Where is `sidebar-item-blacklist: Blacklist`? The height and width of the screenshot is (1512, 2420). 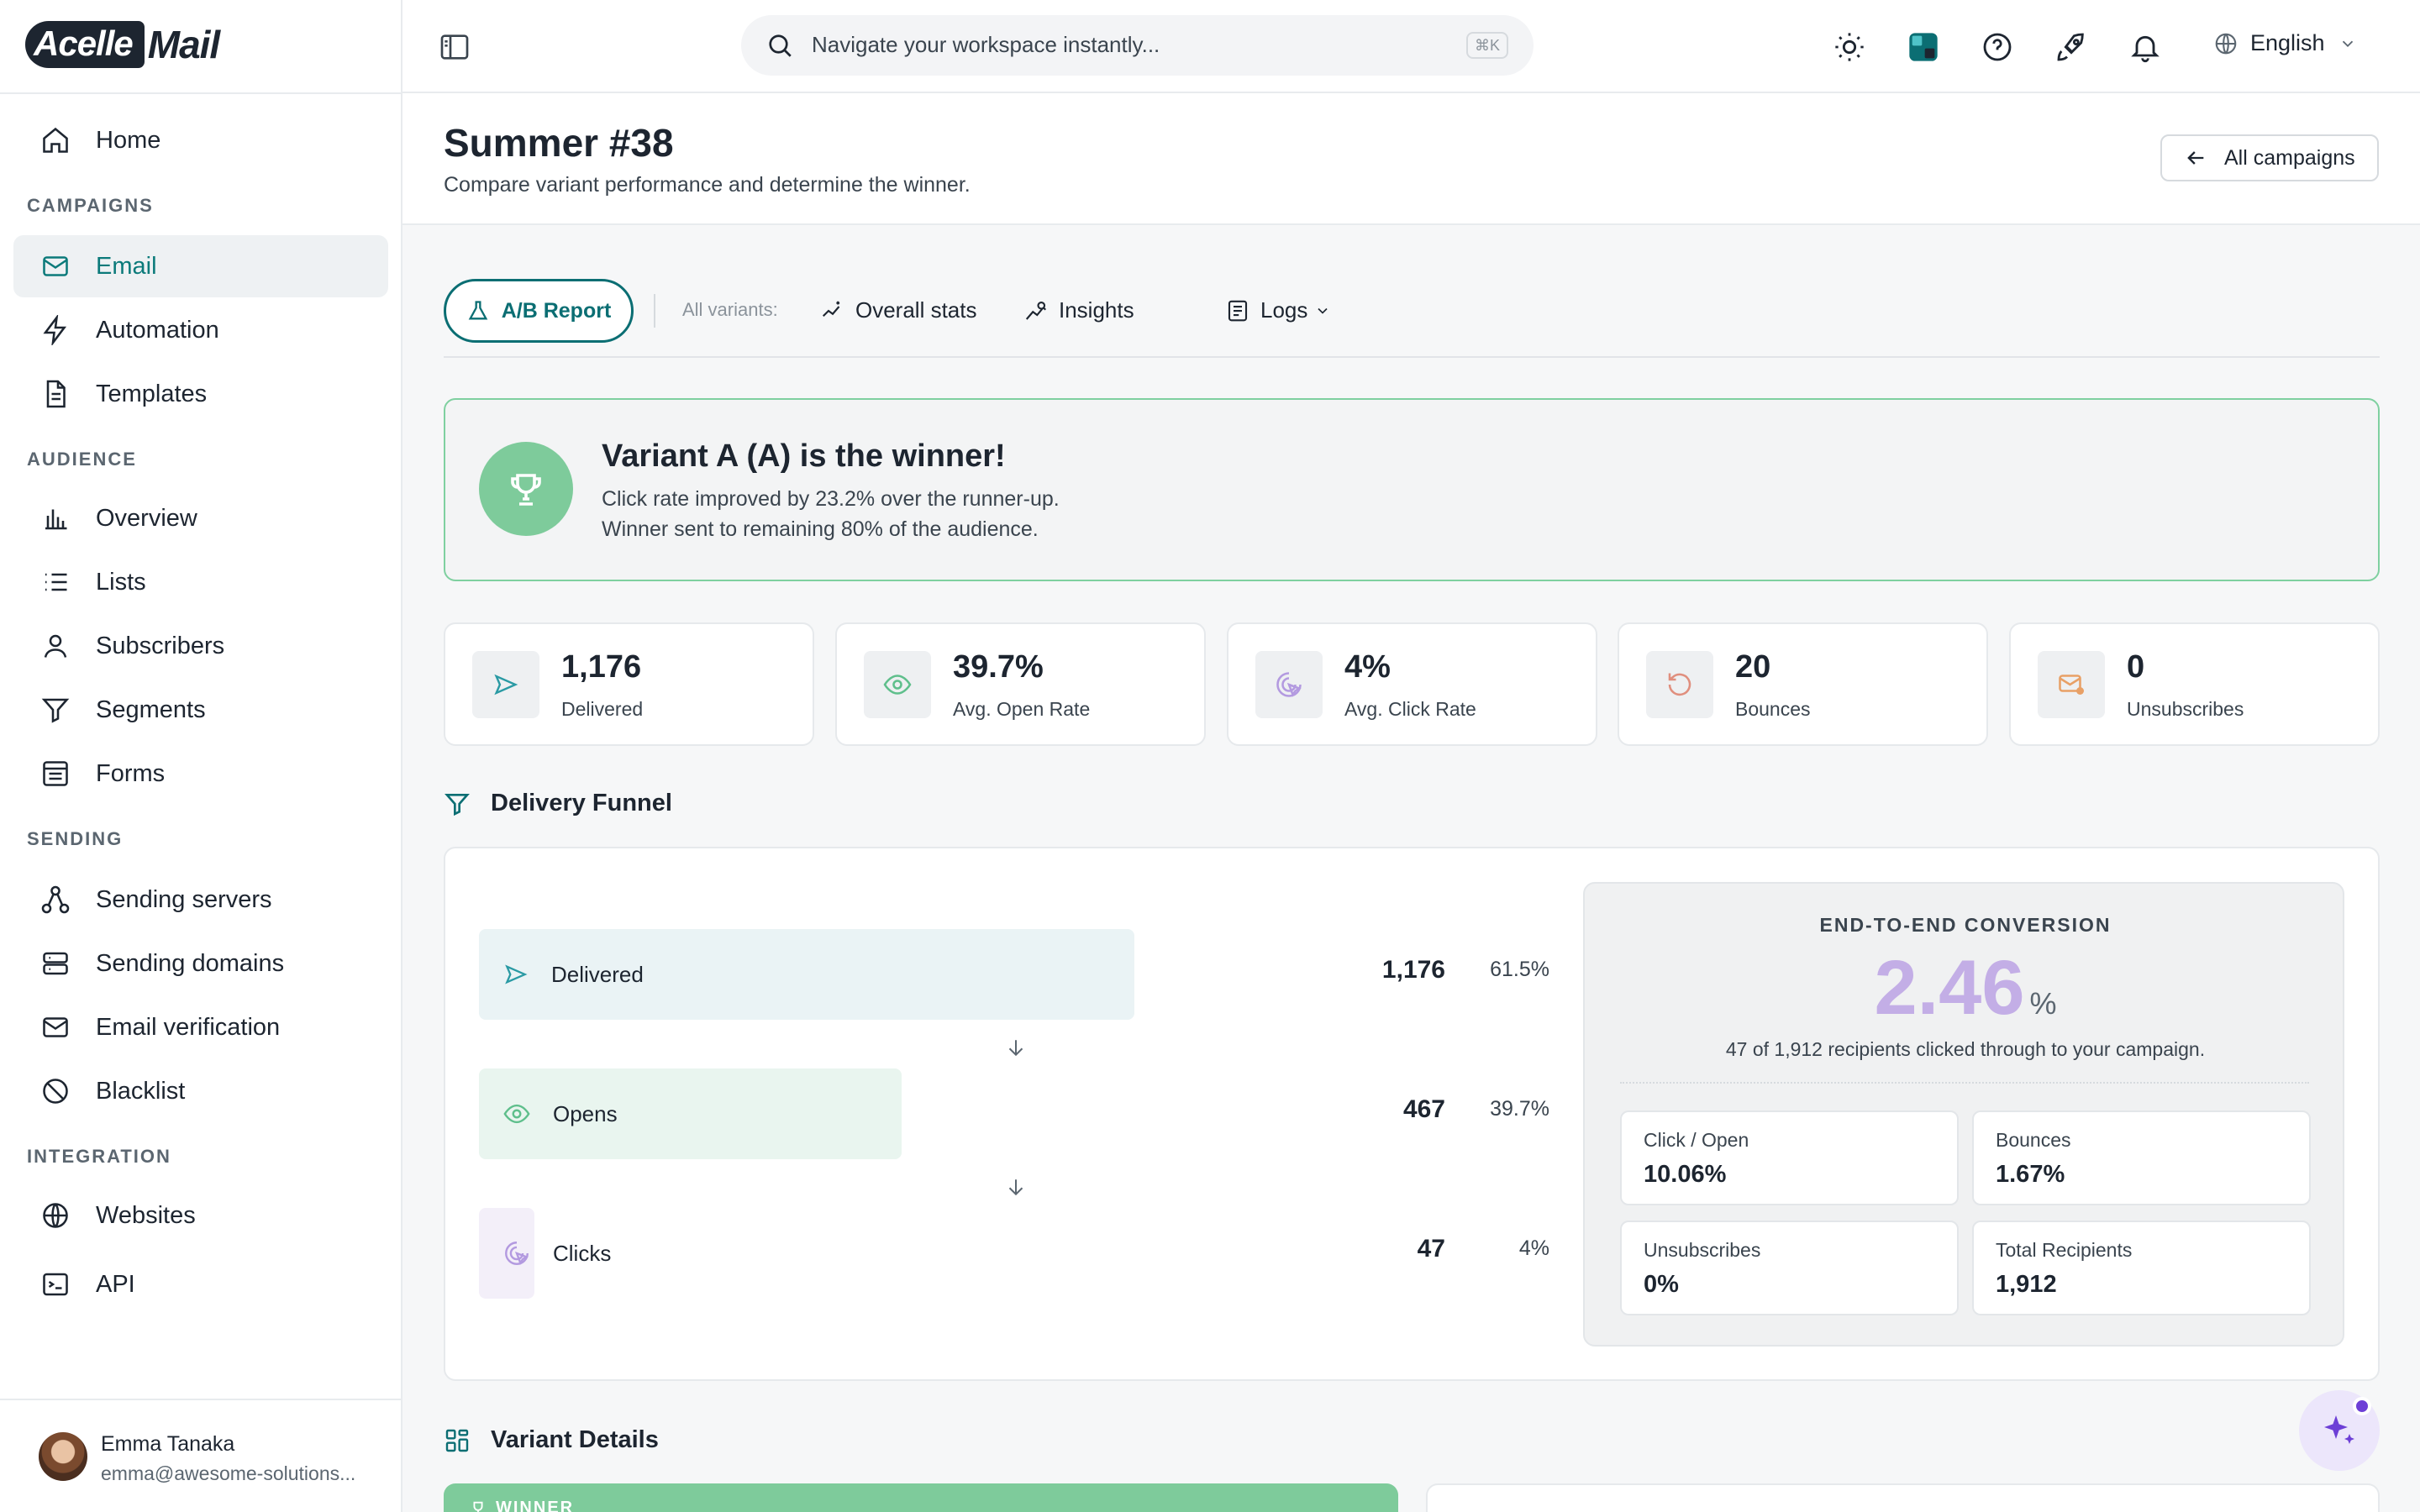
sidebar-item-blacklist: Blacklist is located at coordinates (200, 1091).